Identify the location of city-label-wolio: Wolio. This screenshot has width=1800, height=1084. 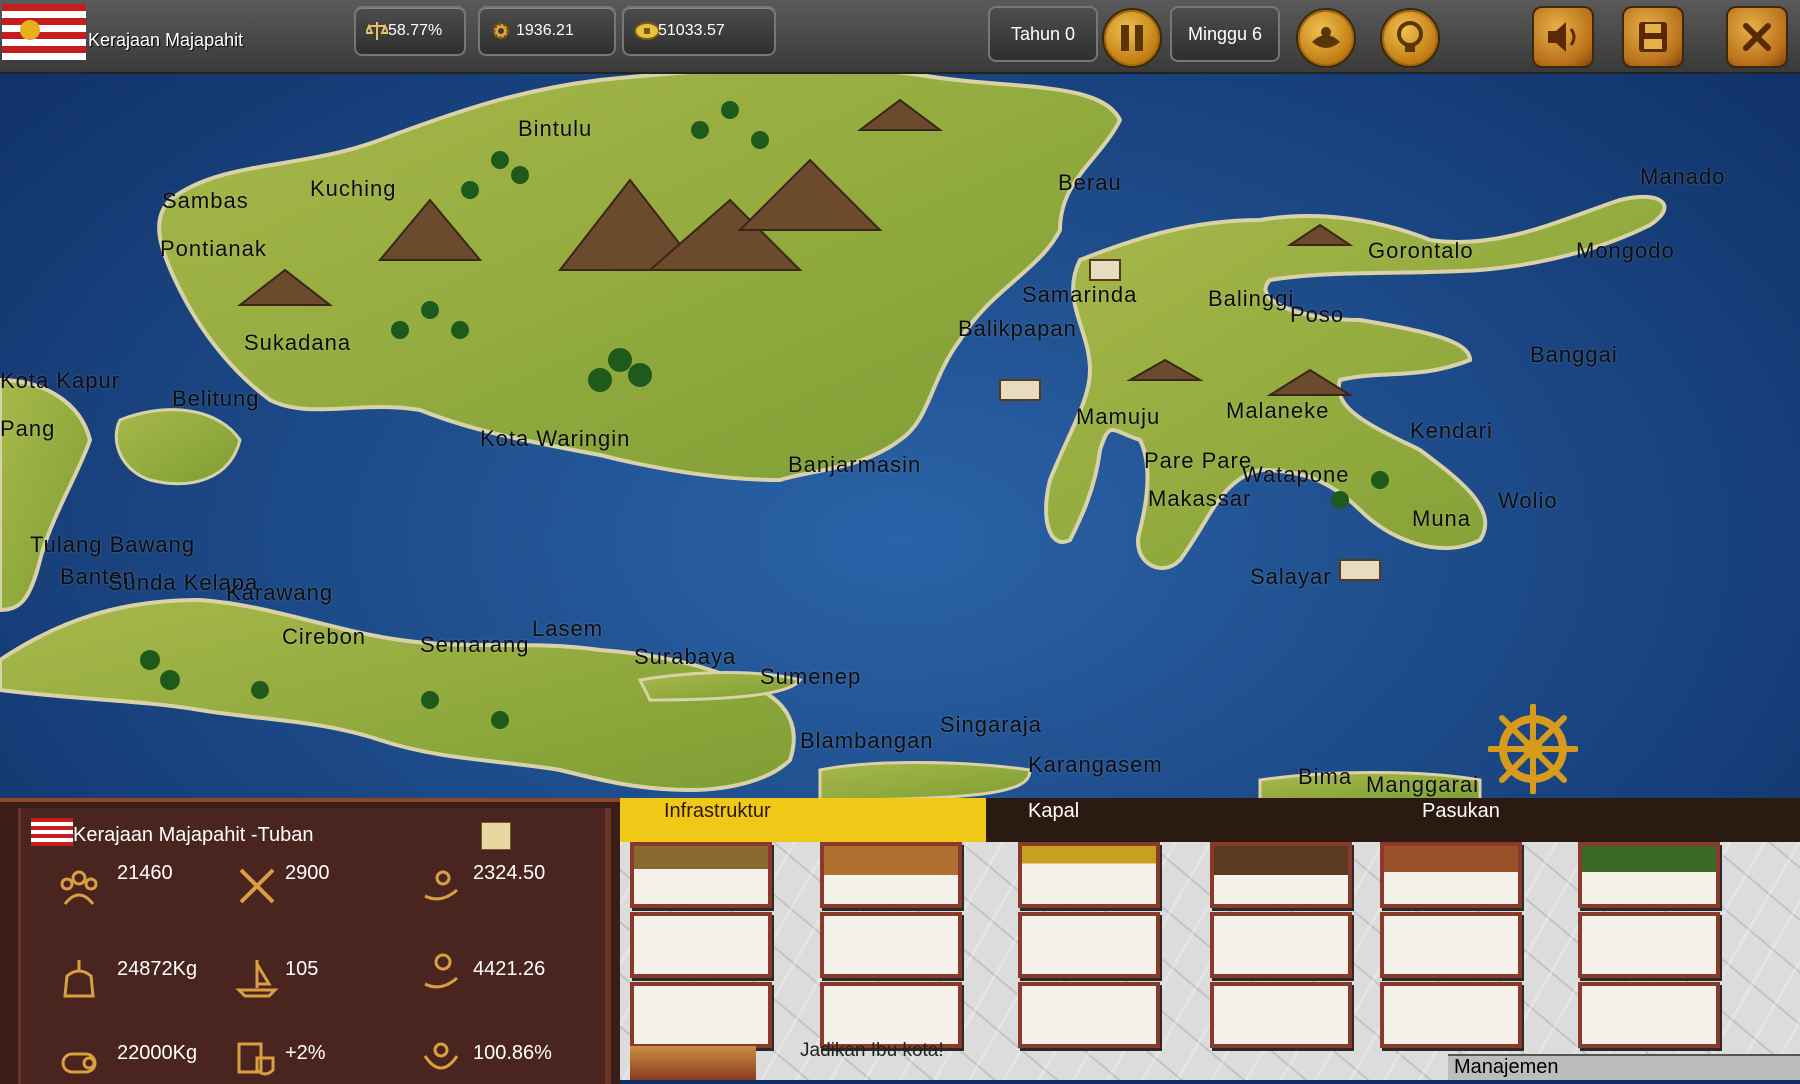
(1528, 501).